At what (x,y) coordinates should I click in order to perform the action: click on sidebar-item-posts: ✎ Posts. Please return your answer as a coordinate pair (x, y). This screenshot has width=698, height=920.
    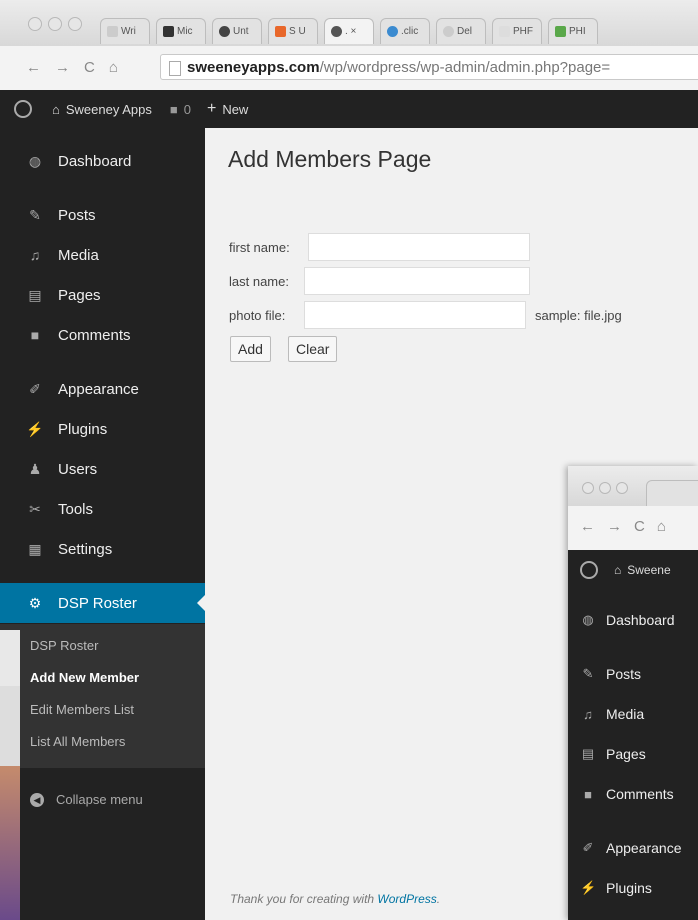
    Looking at the image, I should click on (102, 215).